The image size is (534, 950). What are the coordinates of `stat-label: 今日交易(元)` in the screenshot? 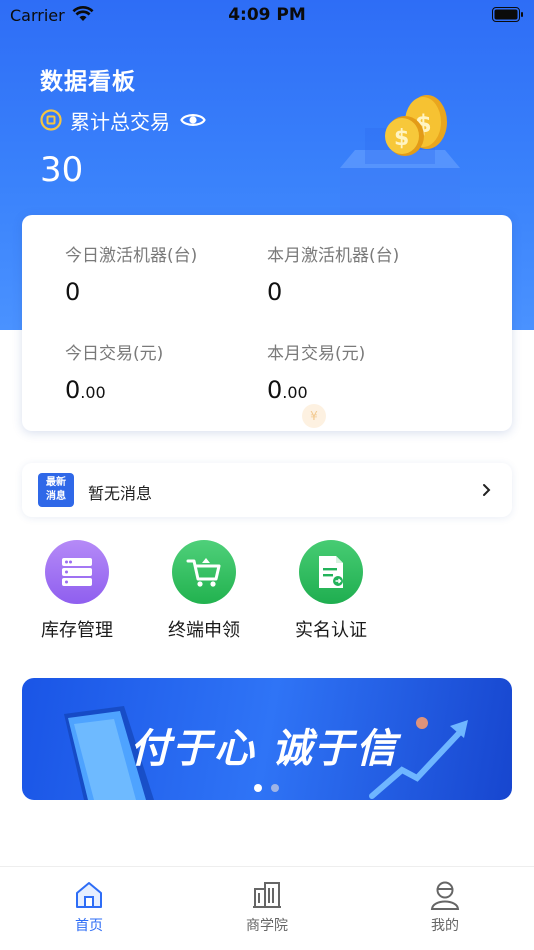 It's located at (114, 354).